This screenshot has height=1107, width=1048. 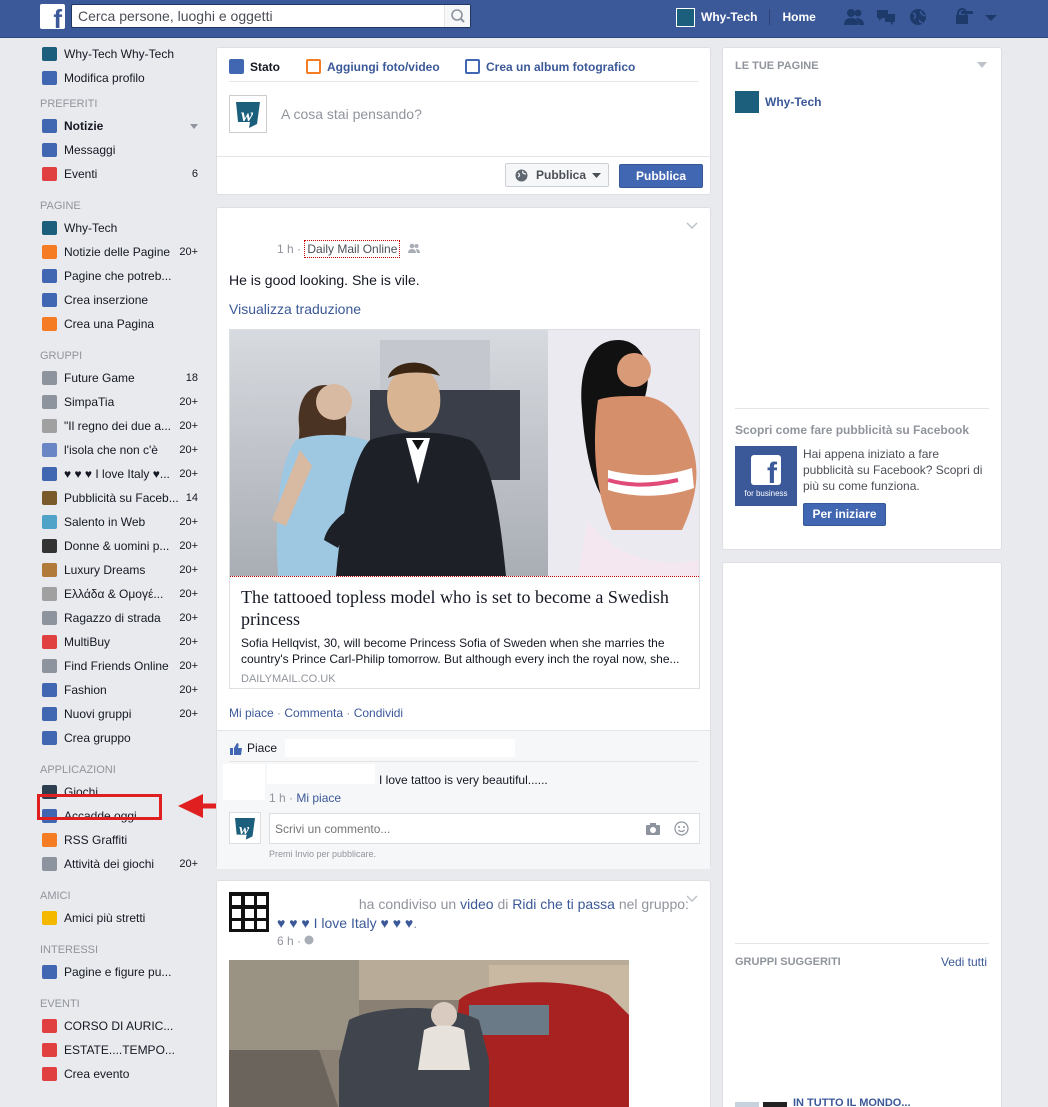 I want to click on post-timestamp: 6 h, so click(x=285, y=941).